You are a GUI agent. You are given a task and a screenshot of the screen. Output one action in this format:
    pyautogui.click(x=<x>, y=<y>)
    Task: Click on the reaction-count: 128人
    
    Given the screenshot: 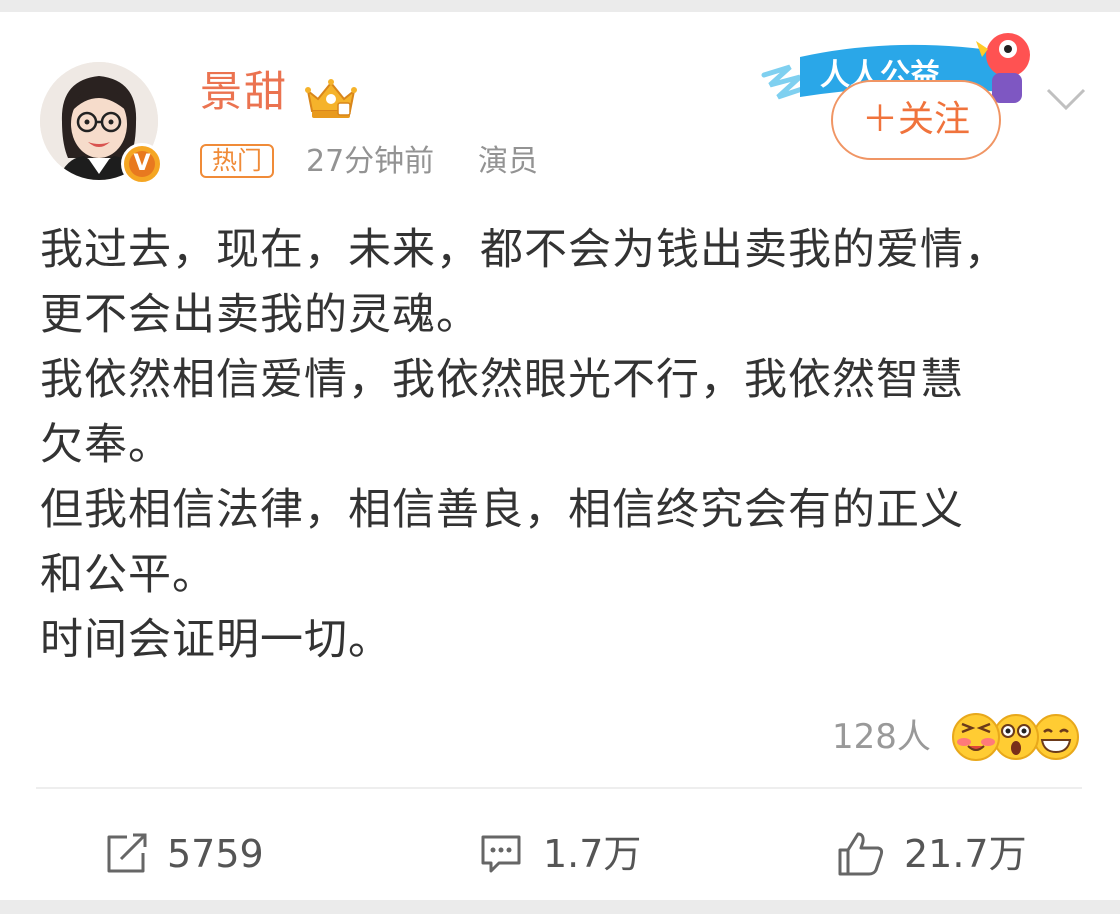 What is the action you would take?
    pyautogui.click(x=881, y=737)
    